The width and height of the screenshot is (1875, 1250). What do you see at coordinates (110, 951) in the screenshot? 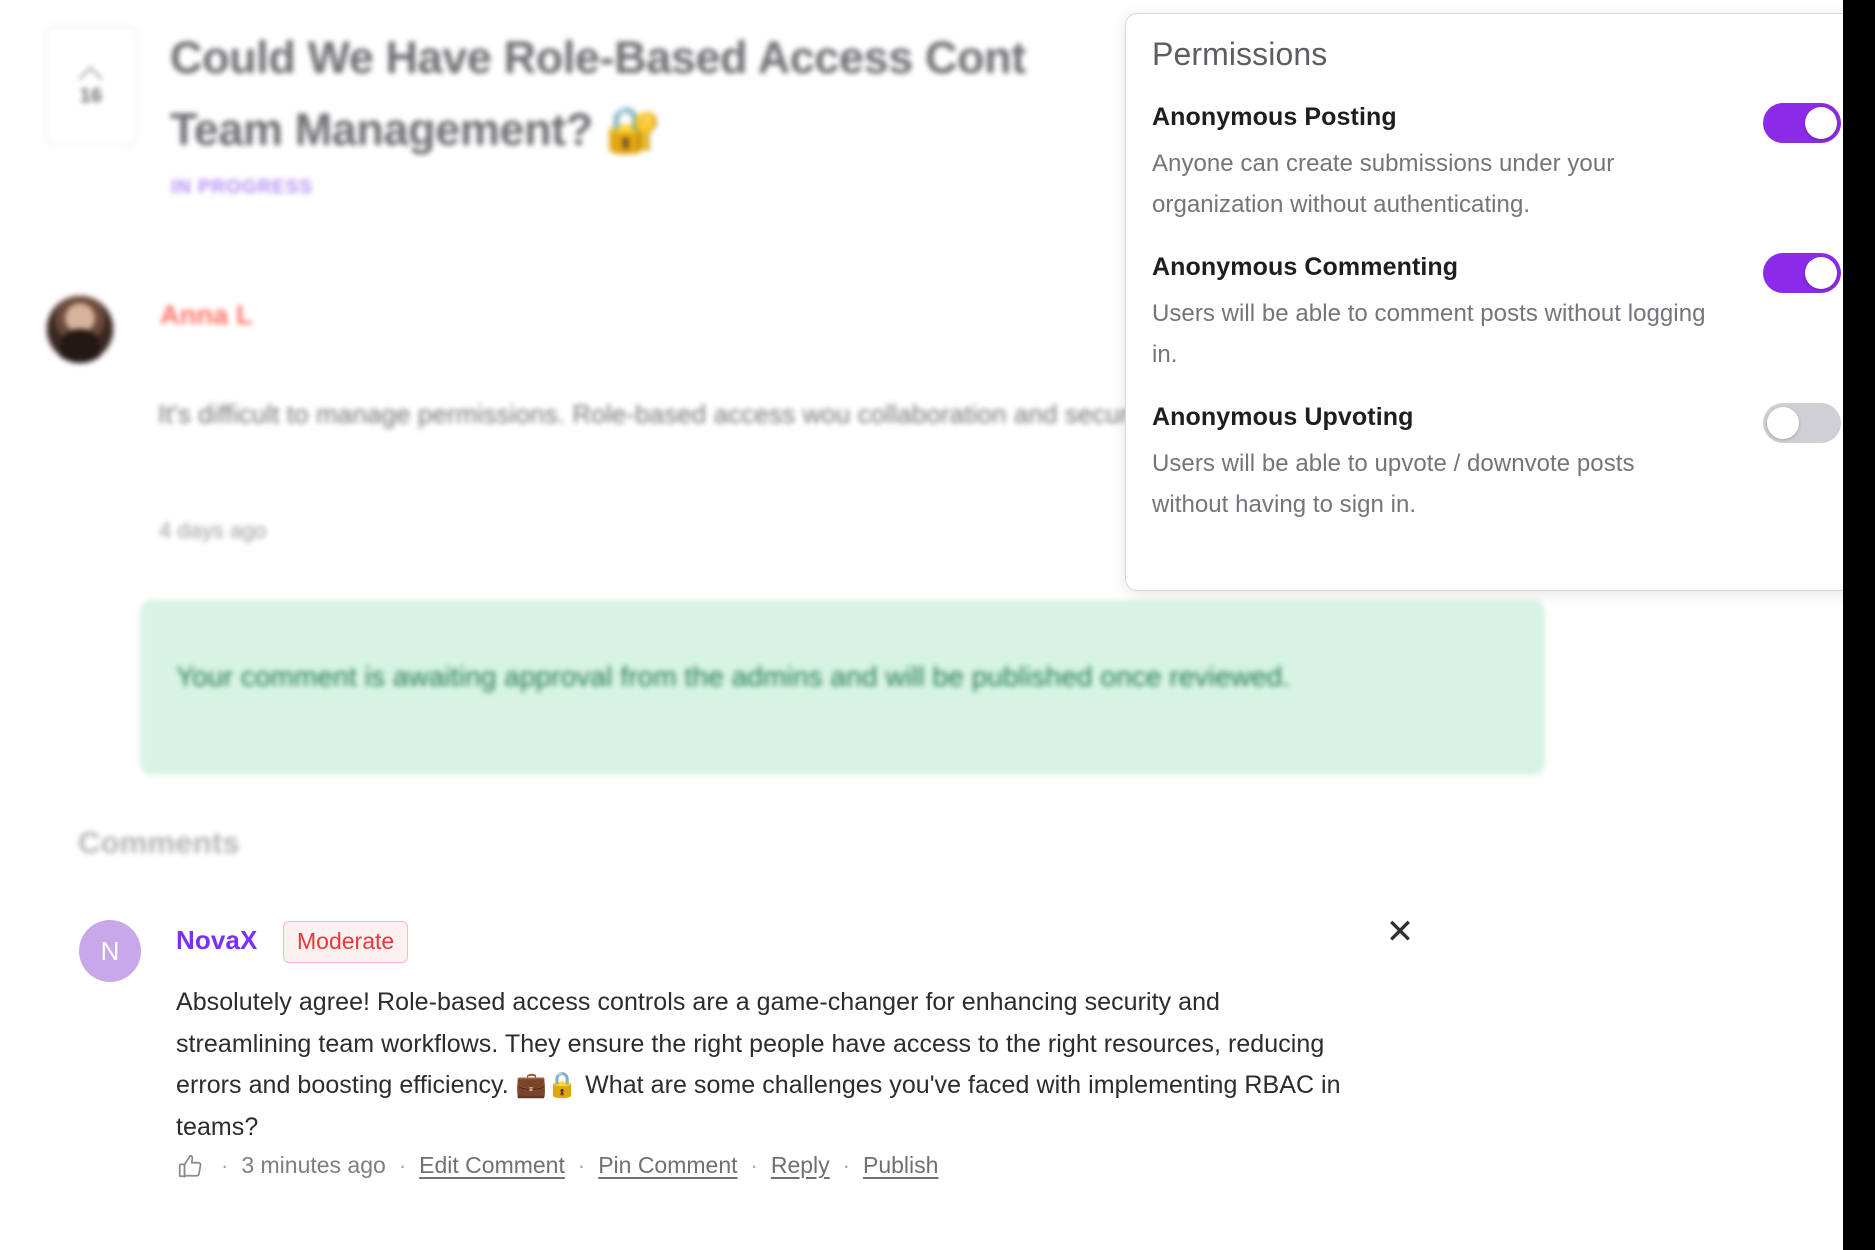
I see `avatar: N` at bounding box center [110, 951].